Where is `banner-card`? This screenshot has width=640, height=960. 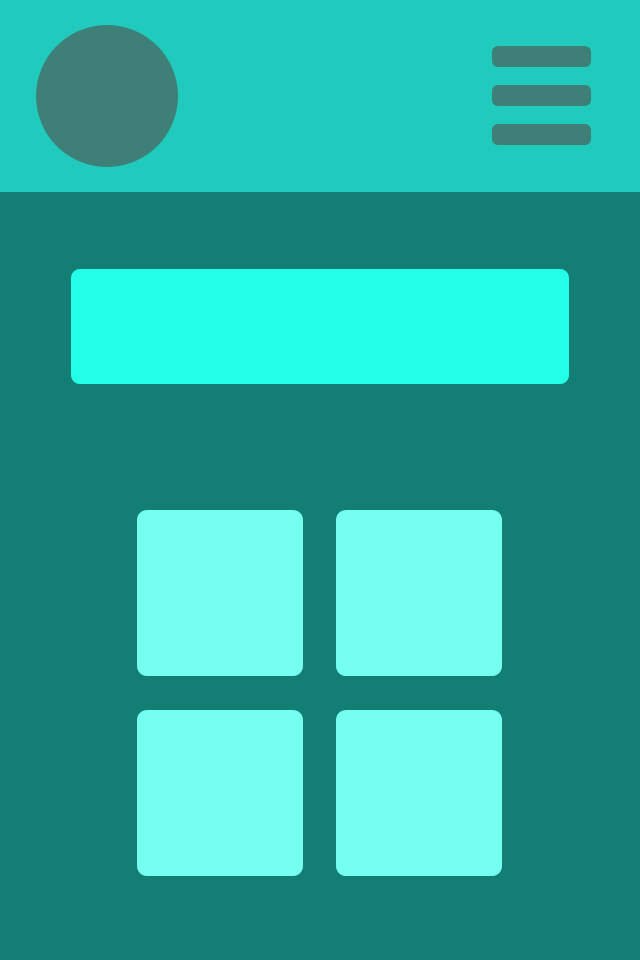
banner-card is located at coordinates (320, 326).